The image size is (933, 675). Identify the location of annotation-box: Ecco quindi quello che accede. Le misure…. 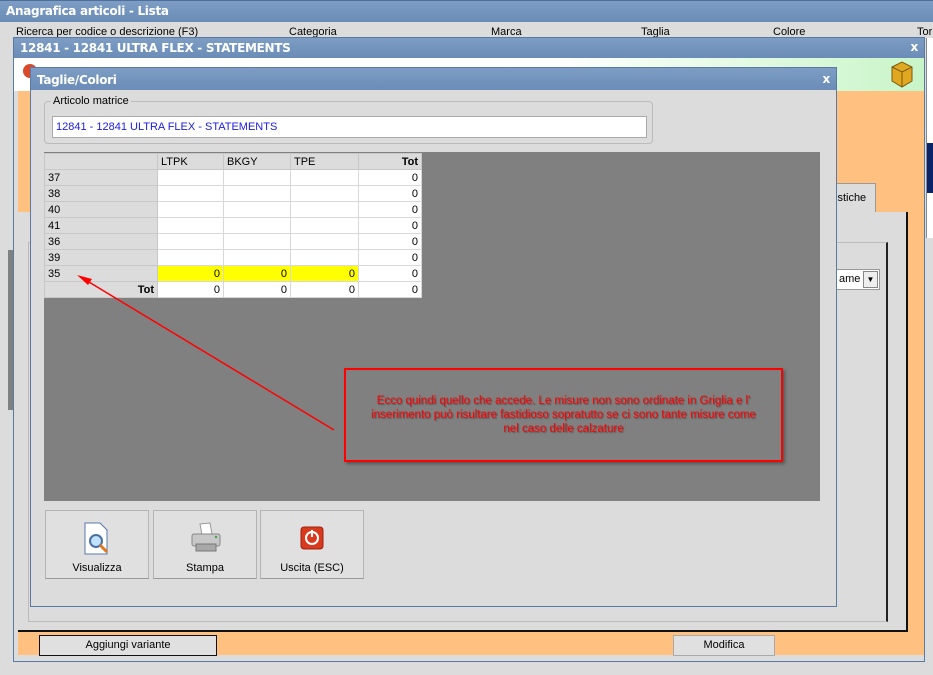
(563, 415).